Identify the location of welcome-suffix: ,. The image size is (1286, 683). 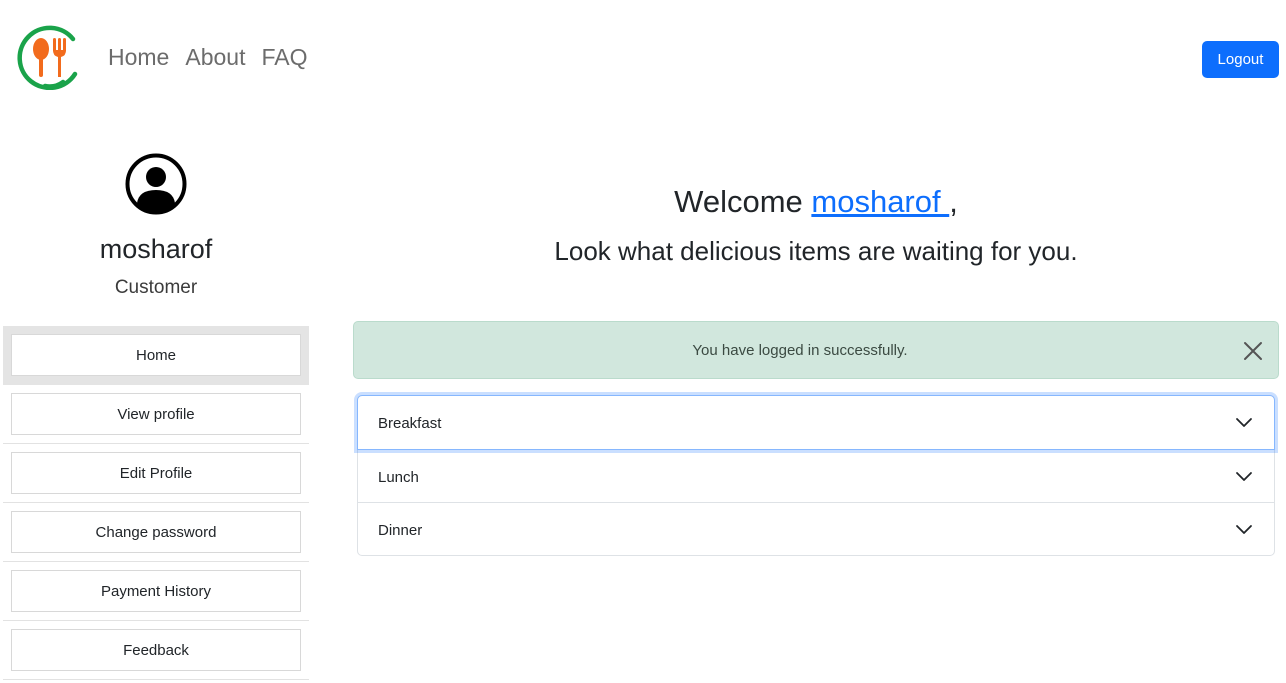
(953, 201).